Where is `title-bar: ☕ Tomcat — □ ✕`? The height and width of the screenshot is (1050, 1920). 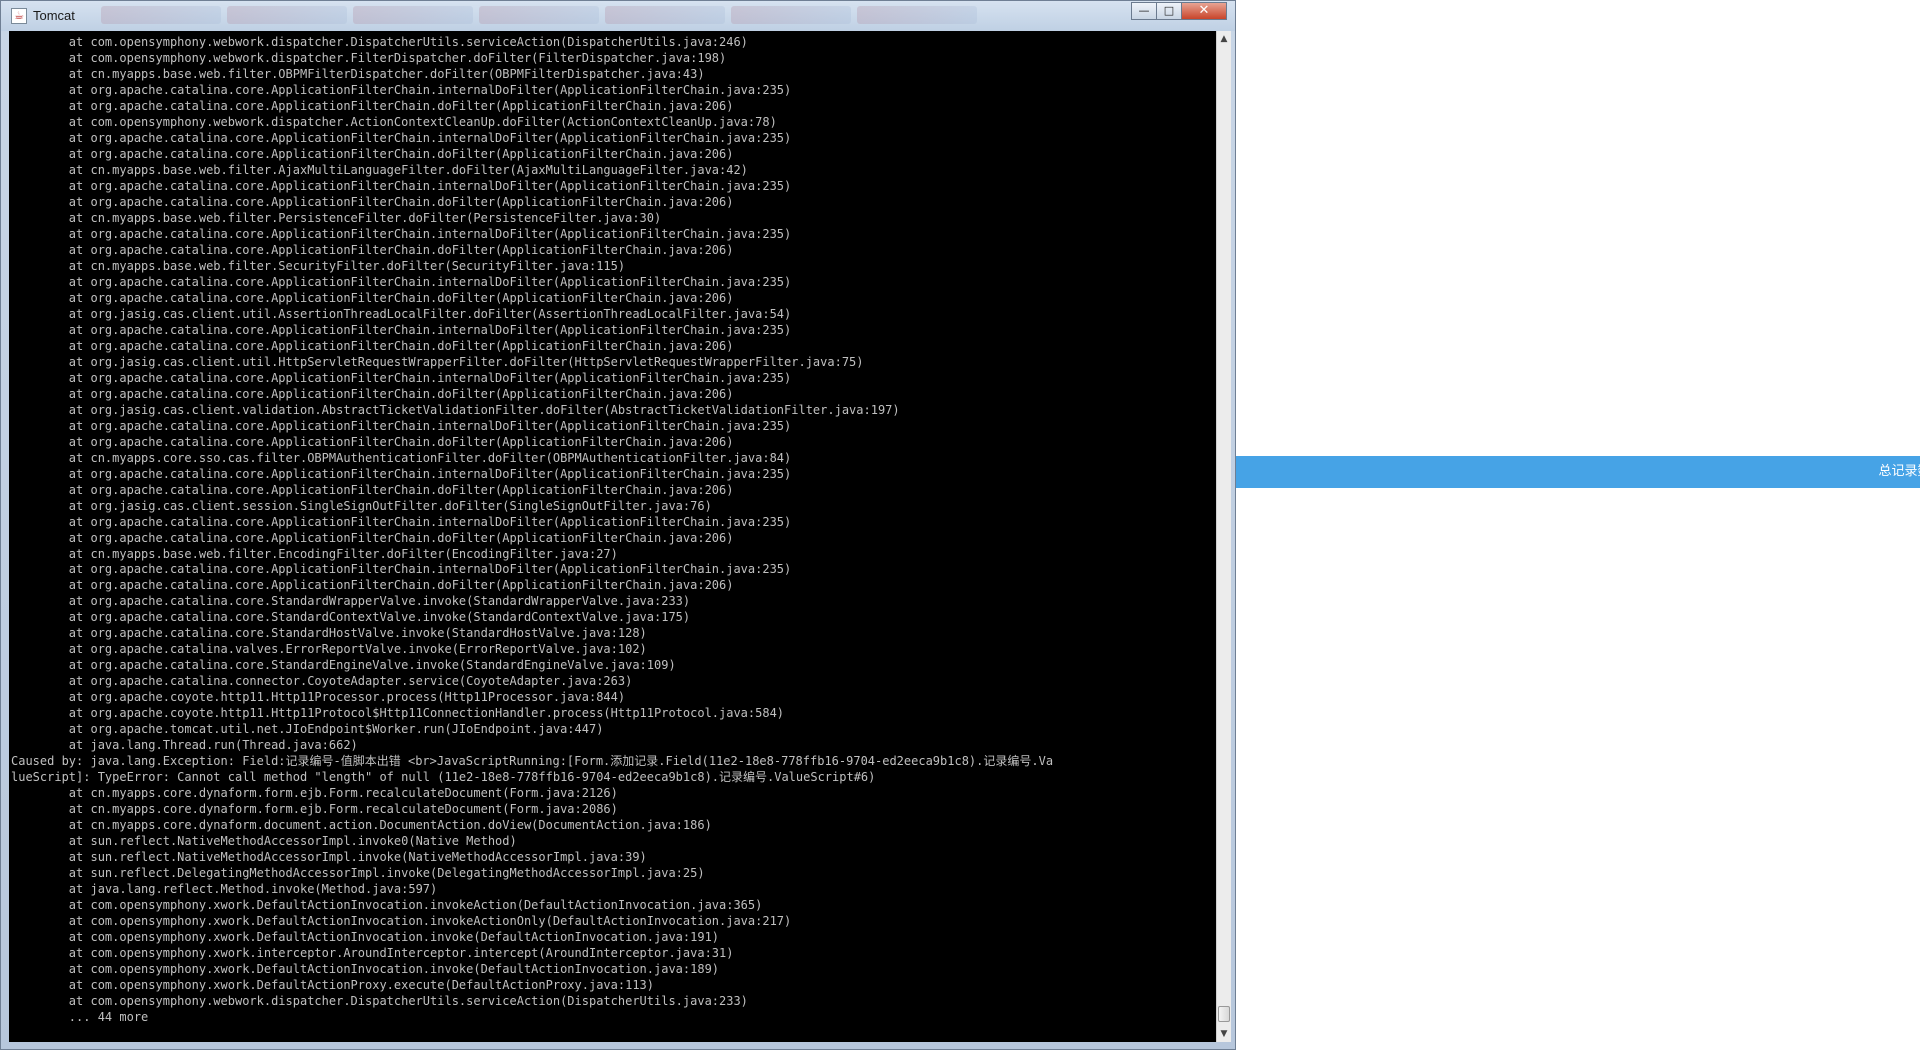
title-bar: ☕ Tomcat — □ ✕ is located at coordinates (618, 16).